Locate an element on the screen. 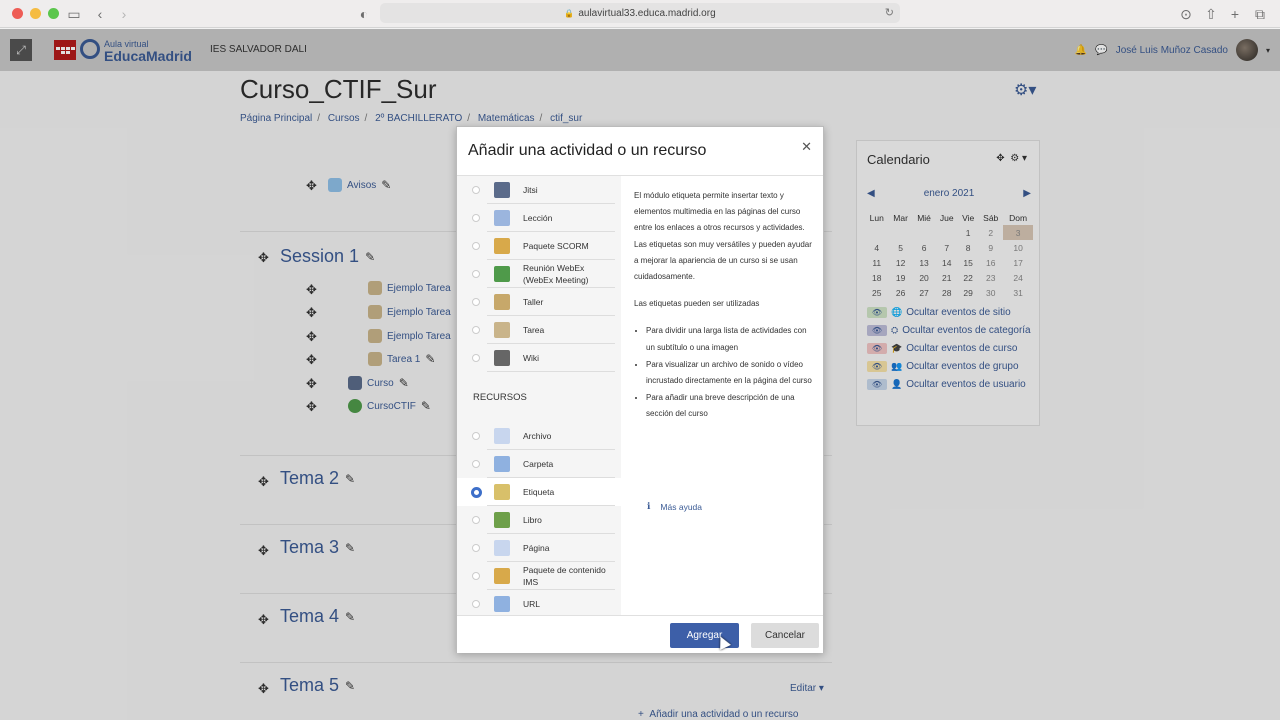 Image resolution: width=1280 pixels, height=720 pixels. module-option-label: URL is located at coordinates (569, 604).